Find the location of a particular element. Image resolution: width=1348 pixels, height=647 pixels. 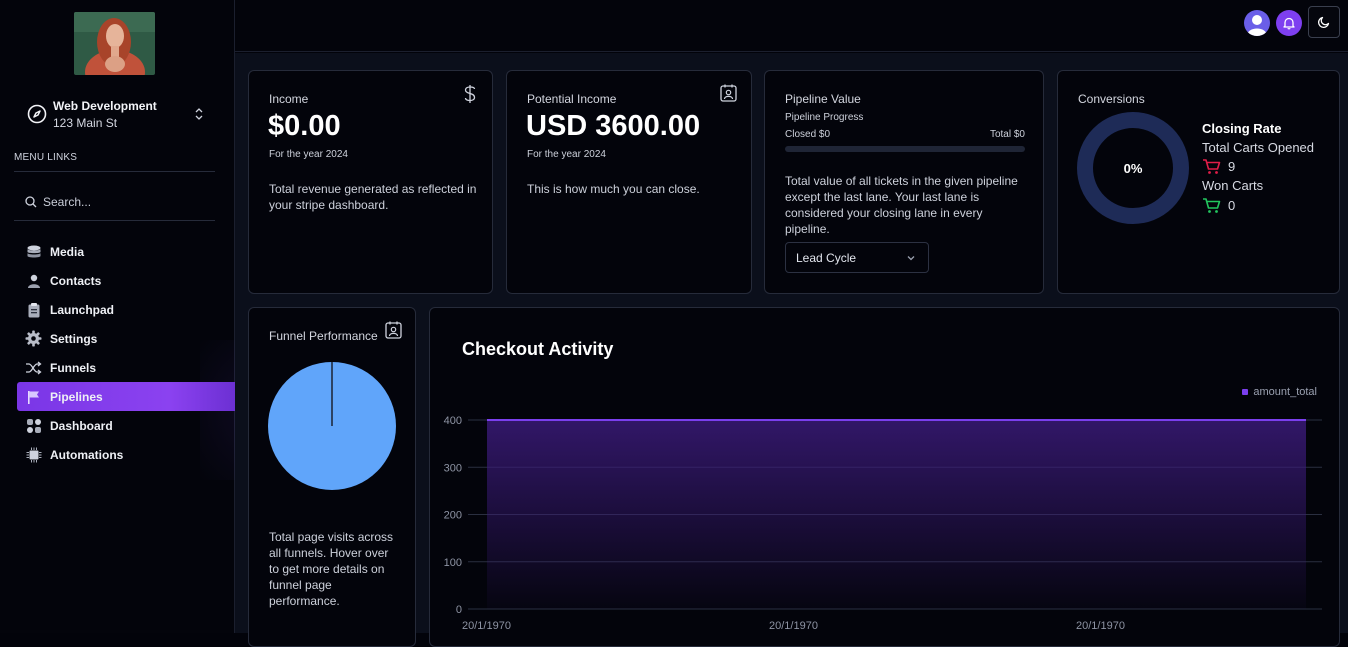

sidebar-item-media: Media is located at coordinates (126, 251).